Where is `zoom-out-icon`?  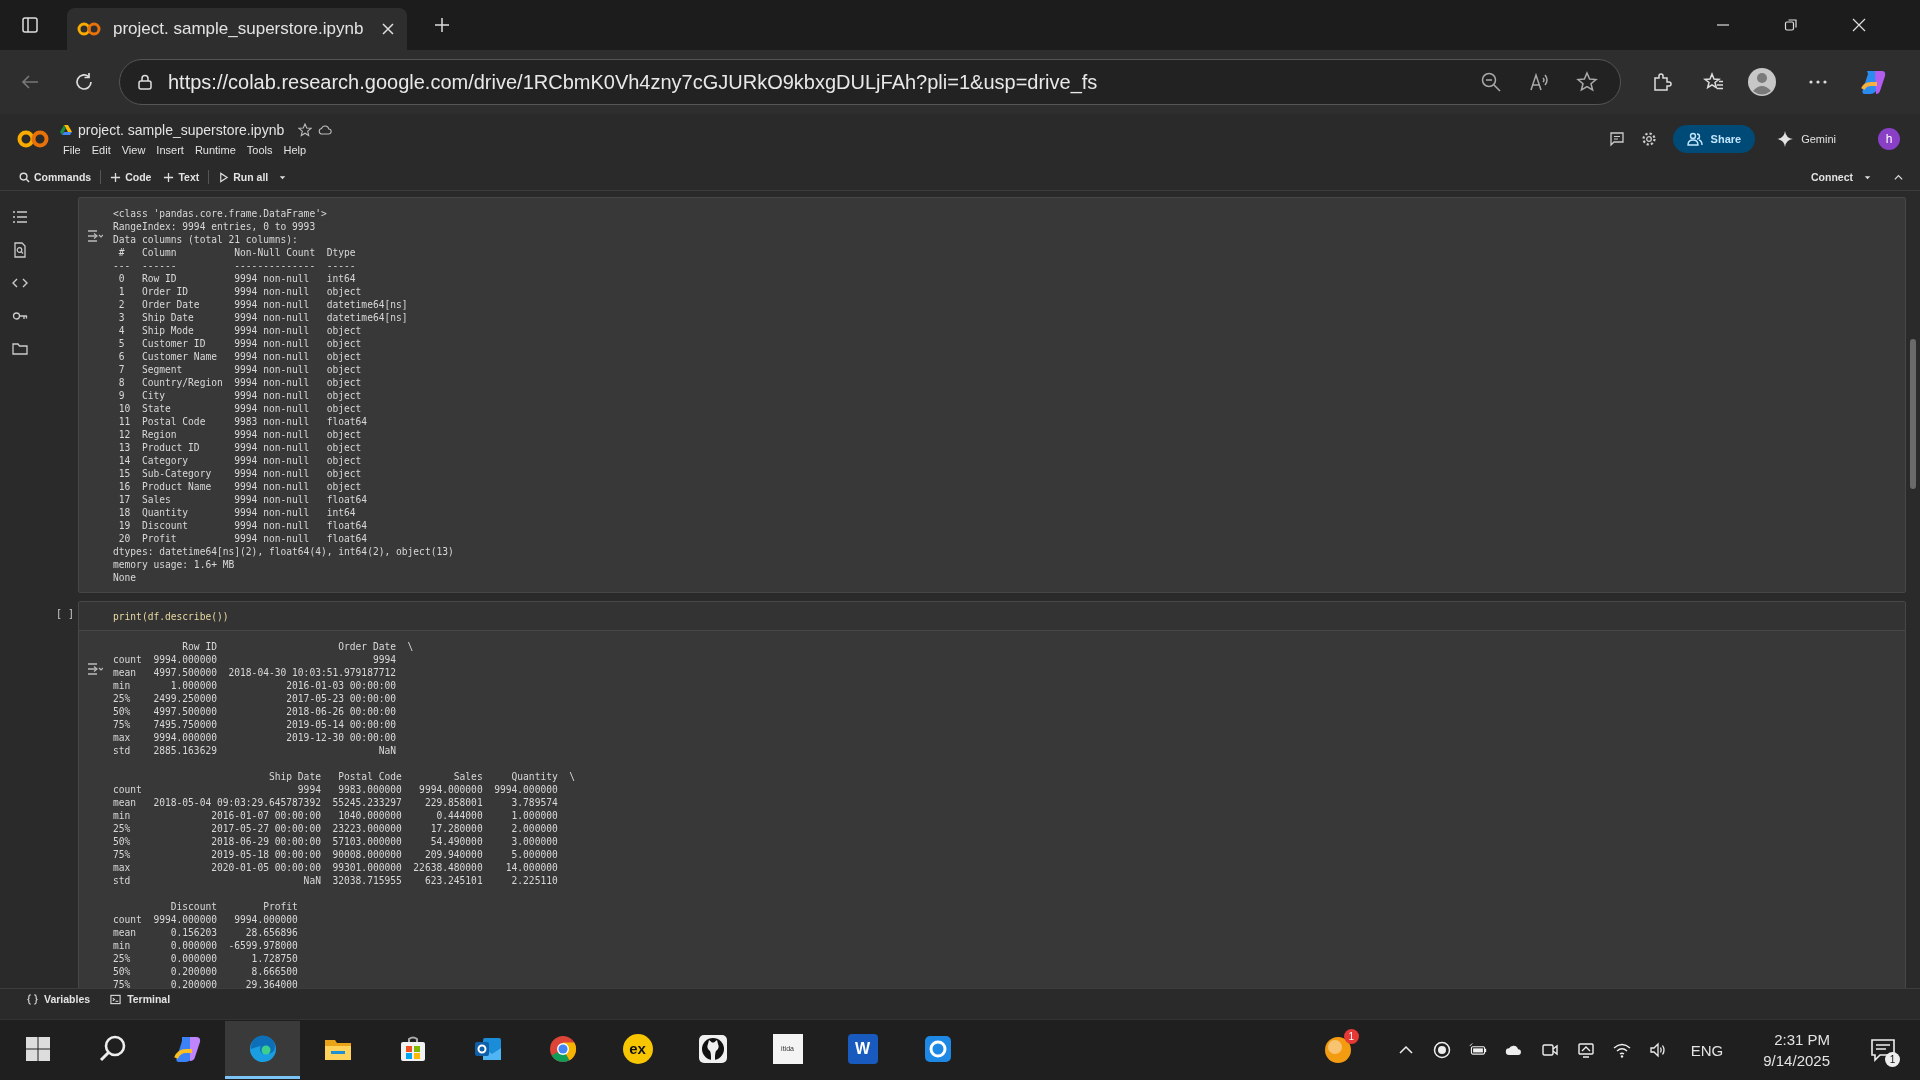 zoom-out-icon is located at coordinates (1491, 82).